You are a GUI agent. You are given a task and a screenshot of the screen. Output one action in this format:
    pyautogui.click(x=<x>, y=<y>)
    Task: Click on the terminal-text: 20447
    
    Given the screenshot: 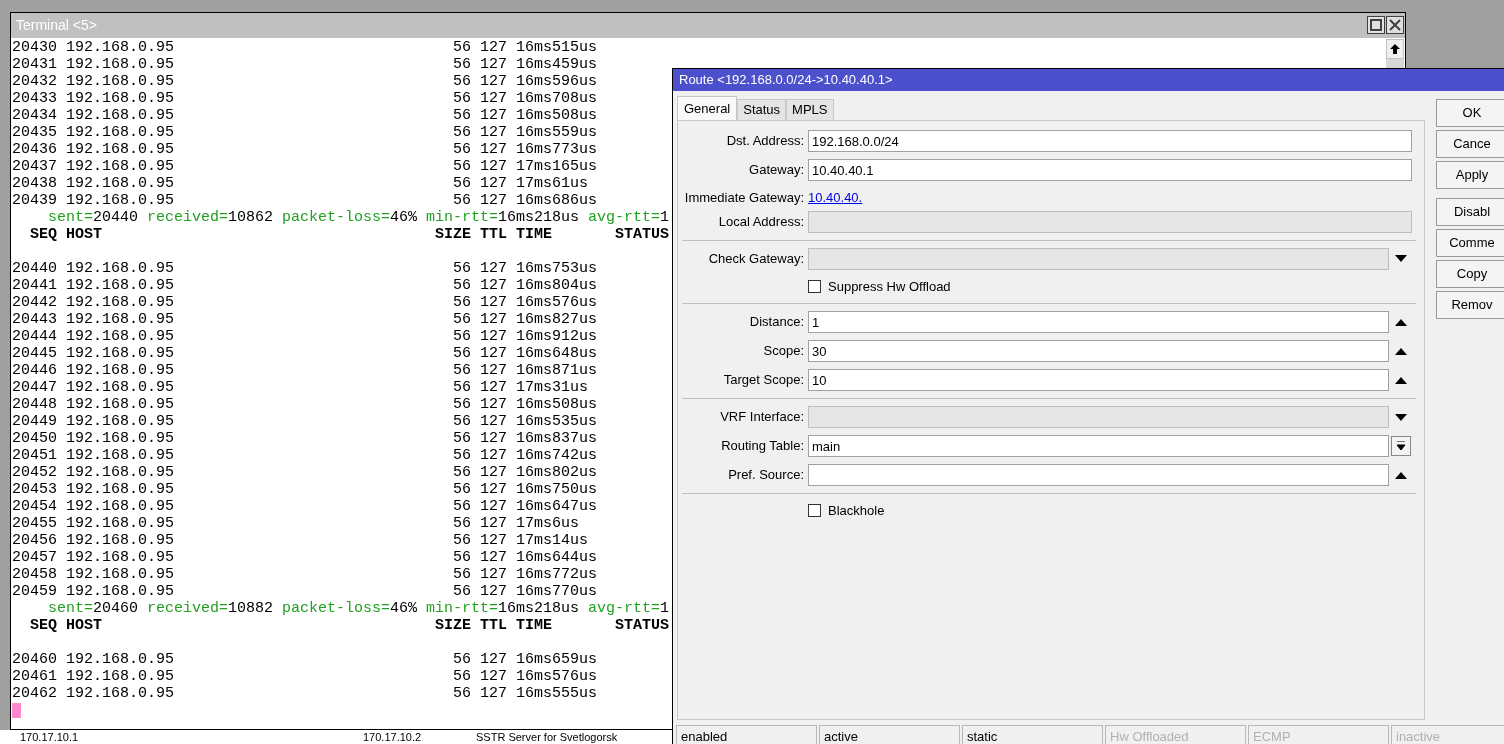 What is the action you would take?
    pyautogui.click(x=34, y=387)
    